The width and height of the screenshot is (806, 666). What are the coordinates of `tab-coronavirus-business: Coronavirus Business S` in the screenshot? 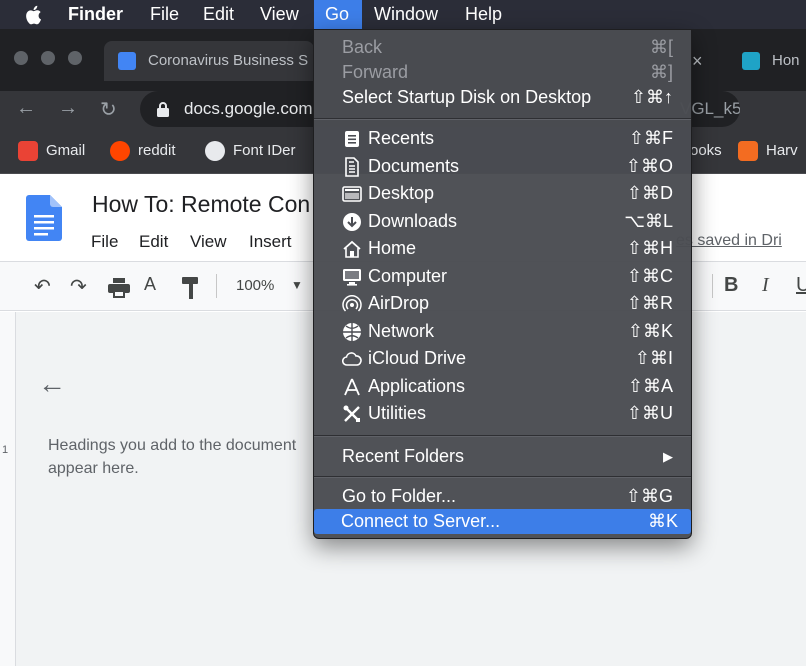 It's located at (209, 61).